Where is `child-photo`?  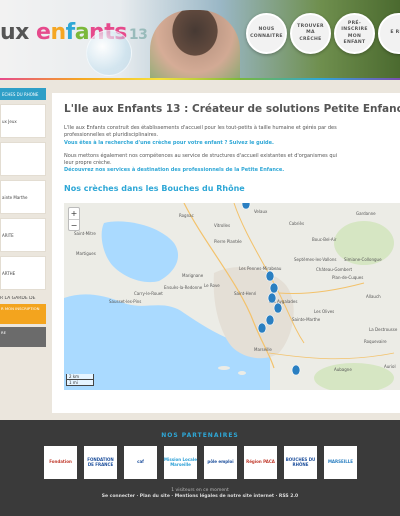
child-photo is located at coordinates (195, 45).